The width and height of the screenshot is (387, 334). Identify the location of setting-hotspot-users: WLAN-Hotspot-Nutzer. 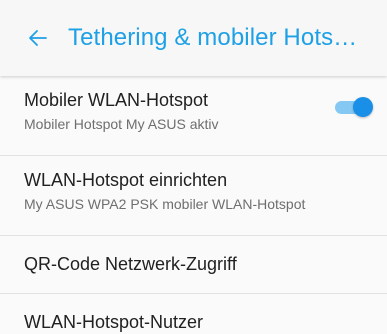
(193, 314).